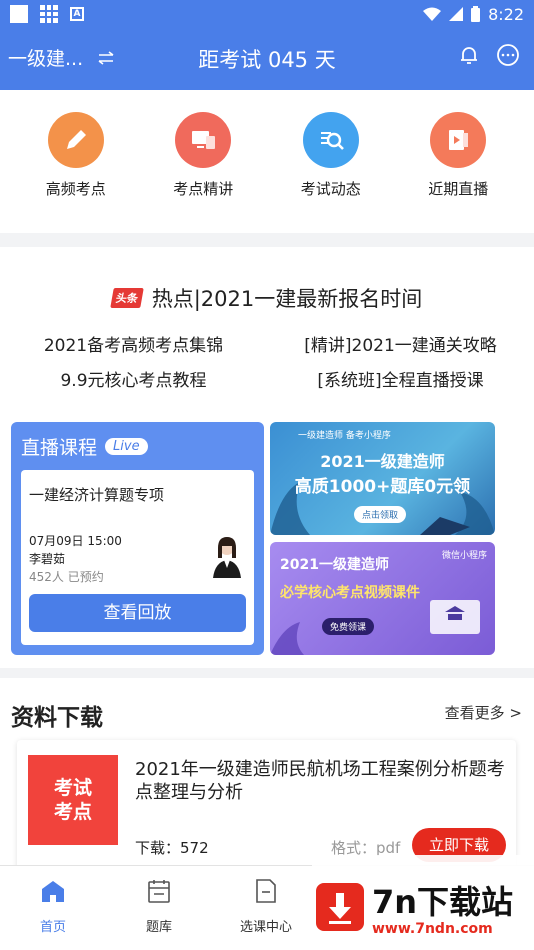 Image resolution: width=534 pixels, height=950 pixels. What do you see at coordinates (265, 927) in the screenshot?
I see `tab-label: 选课中心` at bounding box center [265, 927].